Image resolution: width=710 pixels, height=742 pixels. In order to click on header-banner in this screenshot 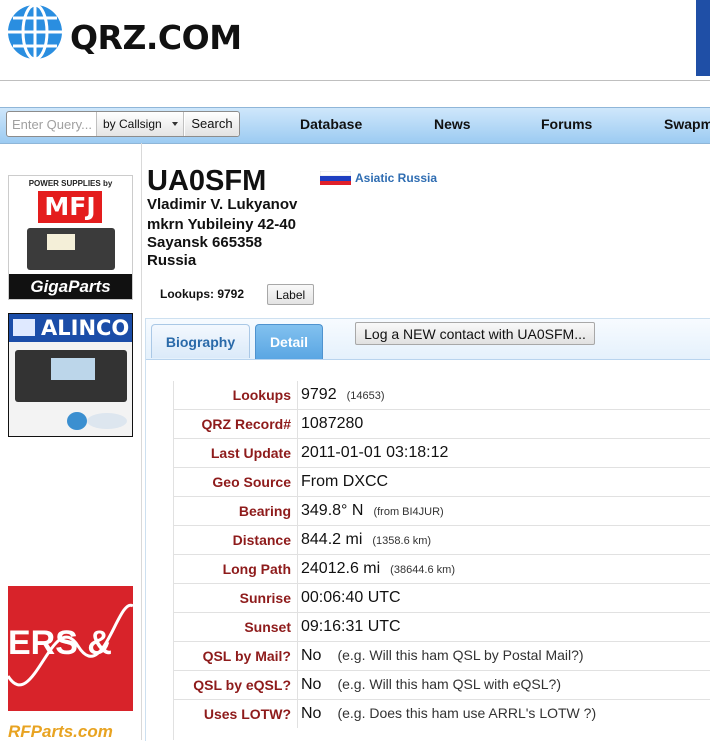, I will do `click(703, 38)`.